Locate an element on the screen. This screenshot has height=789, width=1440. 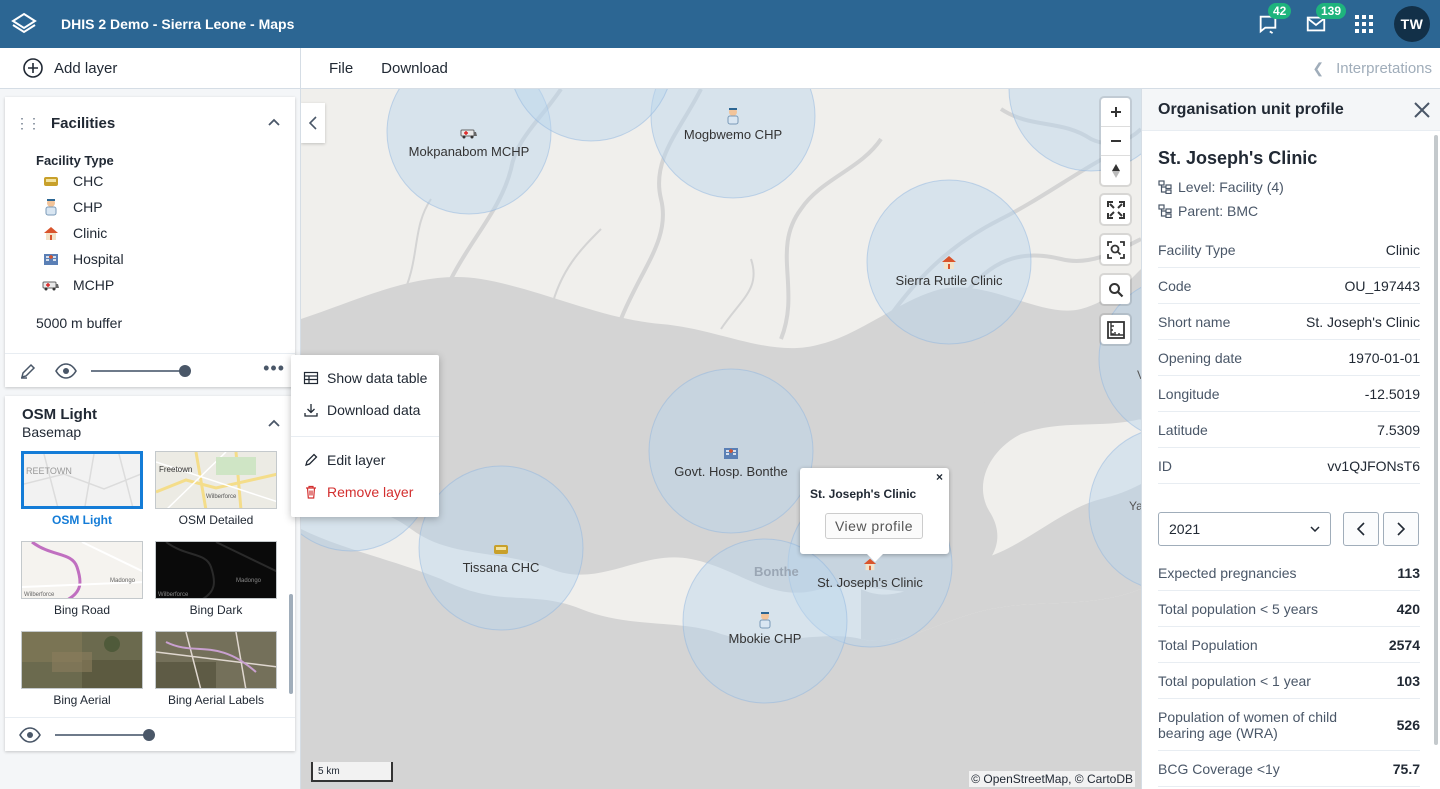
attribute-row: Longitude -12.5019 is located at coordinates (1289, 394).